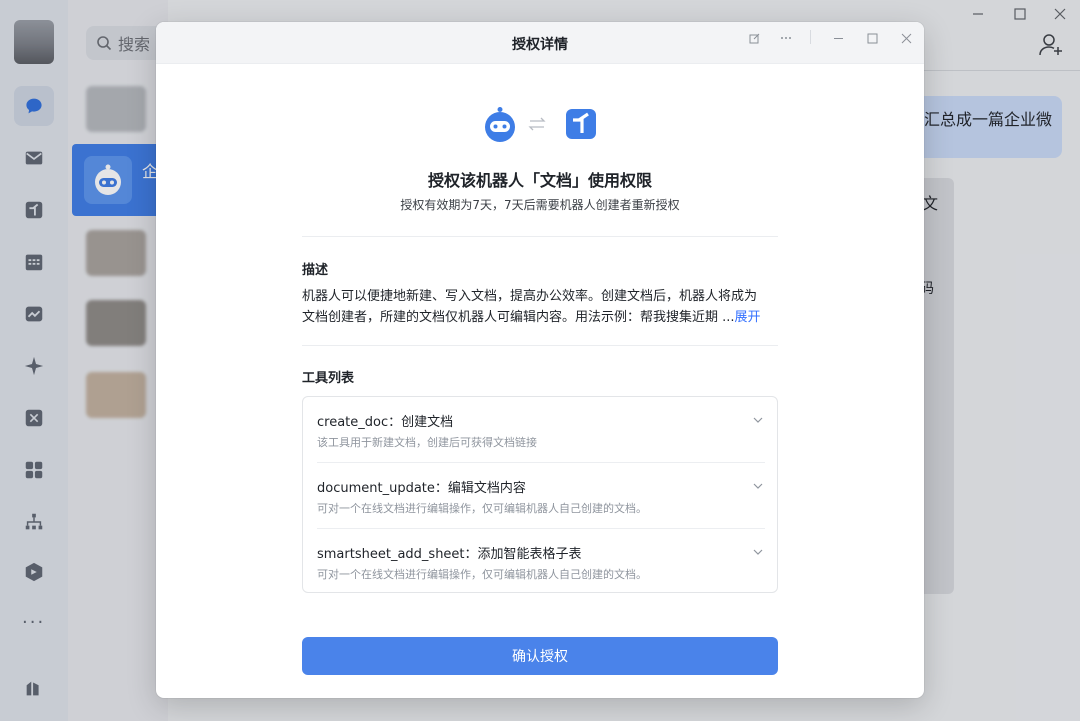  I want to click on dialog-title: 授权详情, so click(540, 45).